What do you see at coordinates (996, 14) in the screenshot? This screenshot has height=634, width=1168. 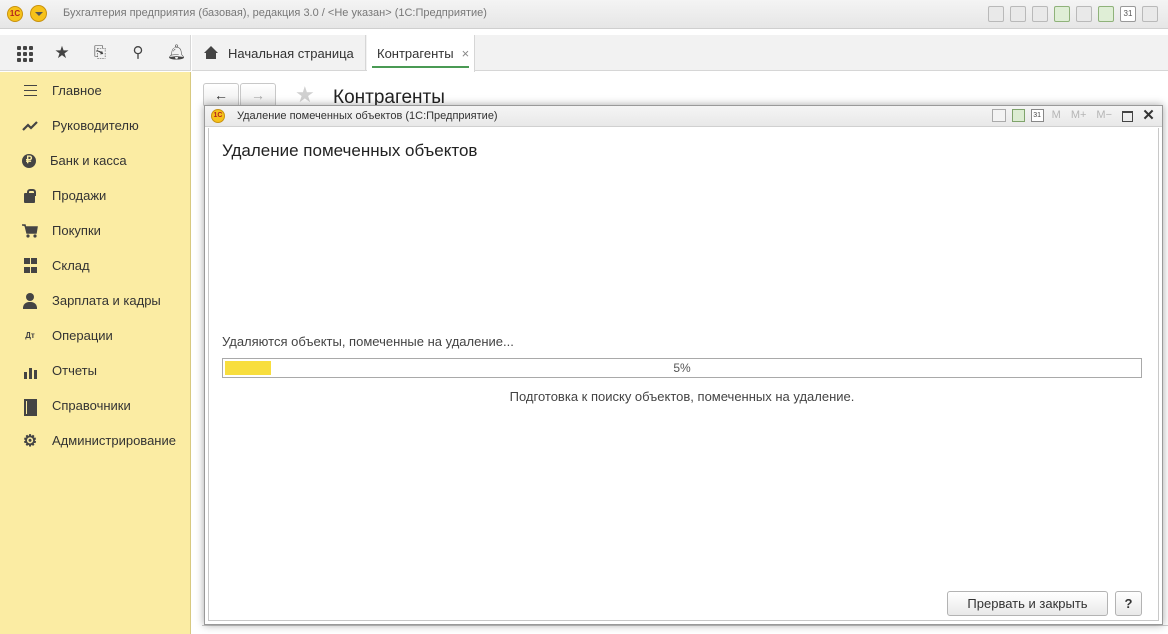 I see `save-icon` at bounding box center [996, 14].